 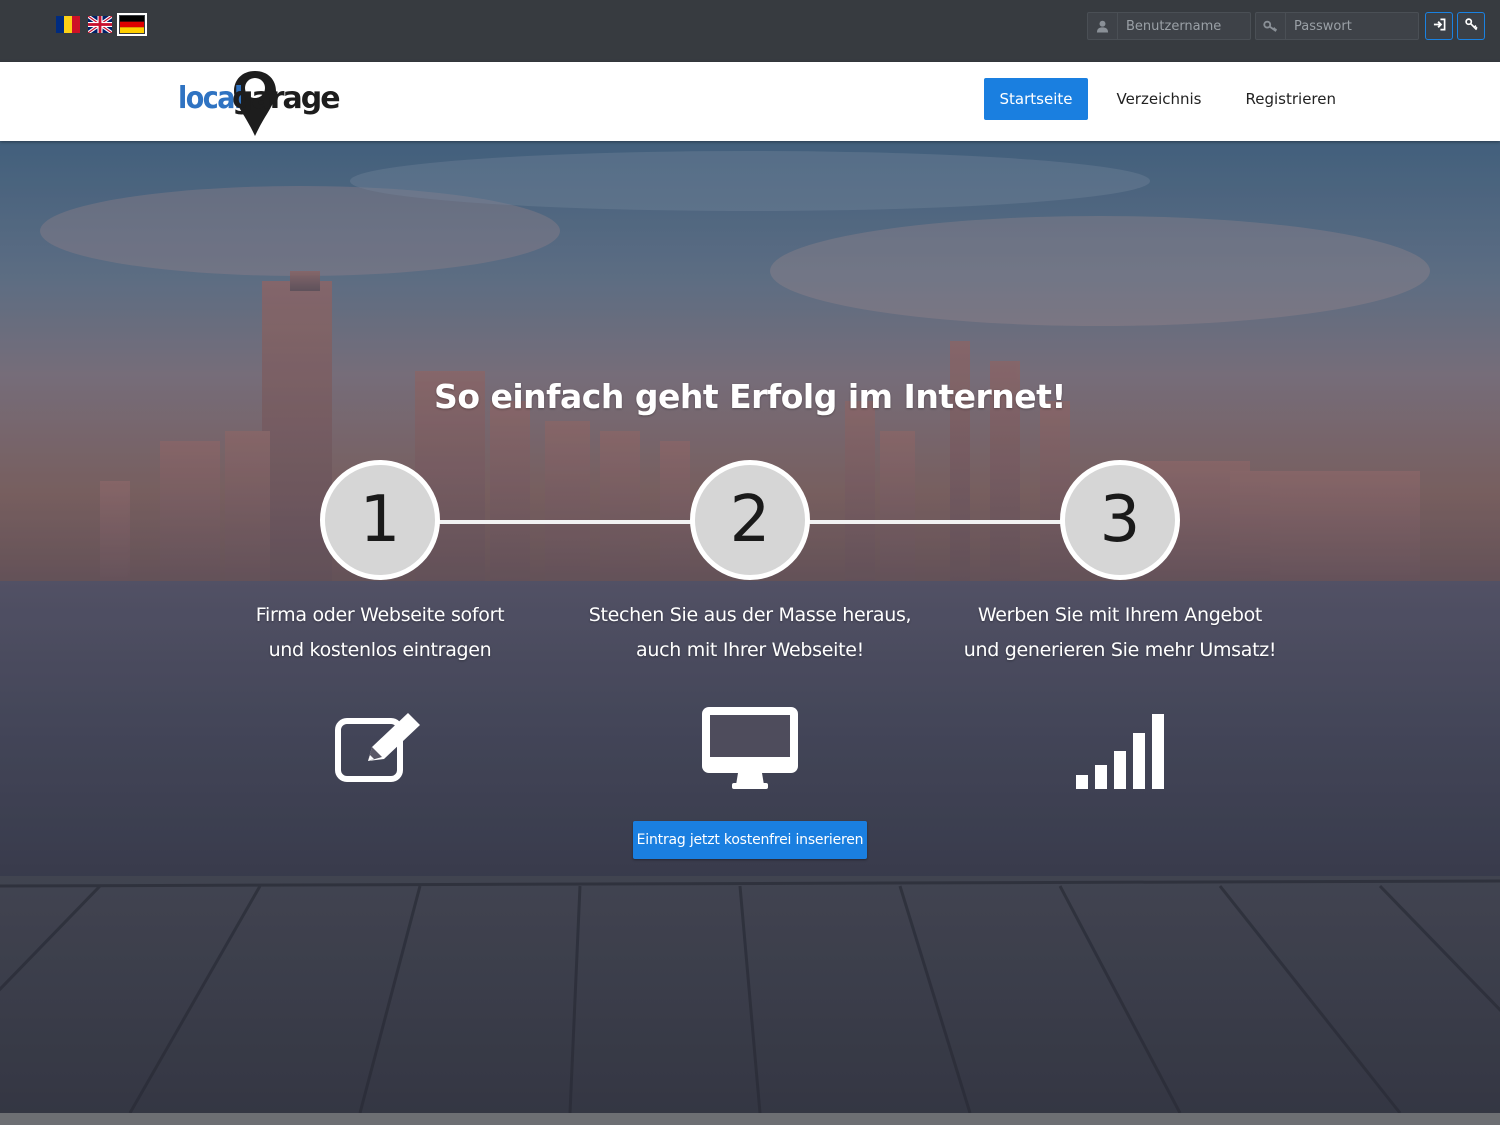 What do you see at coordinates (750, 396) in the screenshot?
I see `hero-headline: So einfach geht Erfolg im Internet!` at bounding box center [750, 396].